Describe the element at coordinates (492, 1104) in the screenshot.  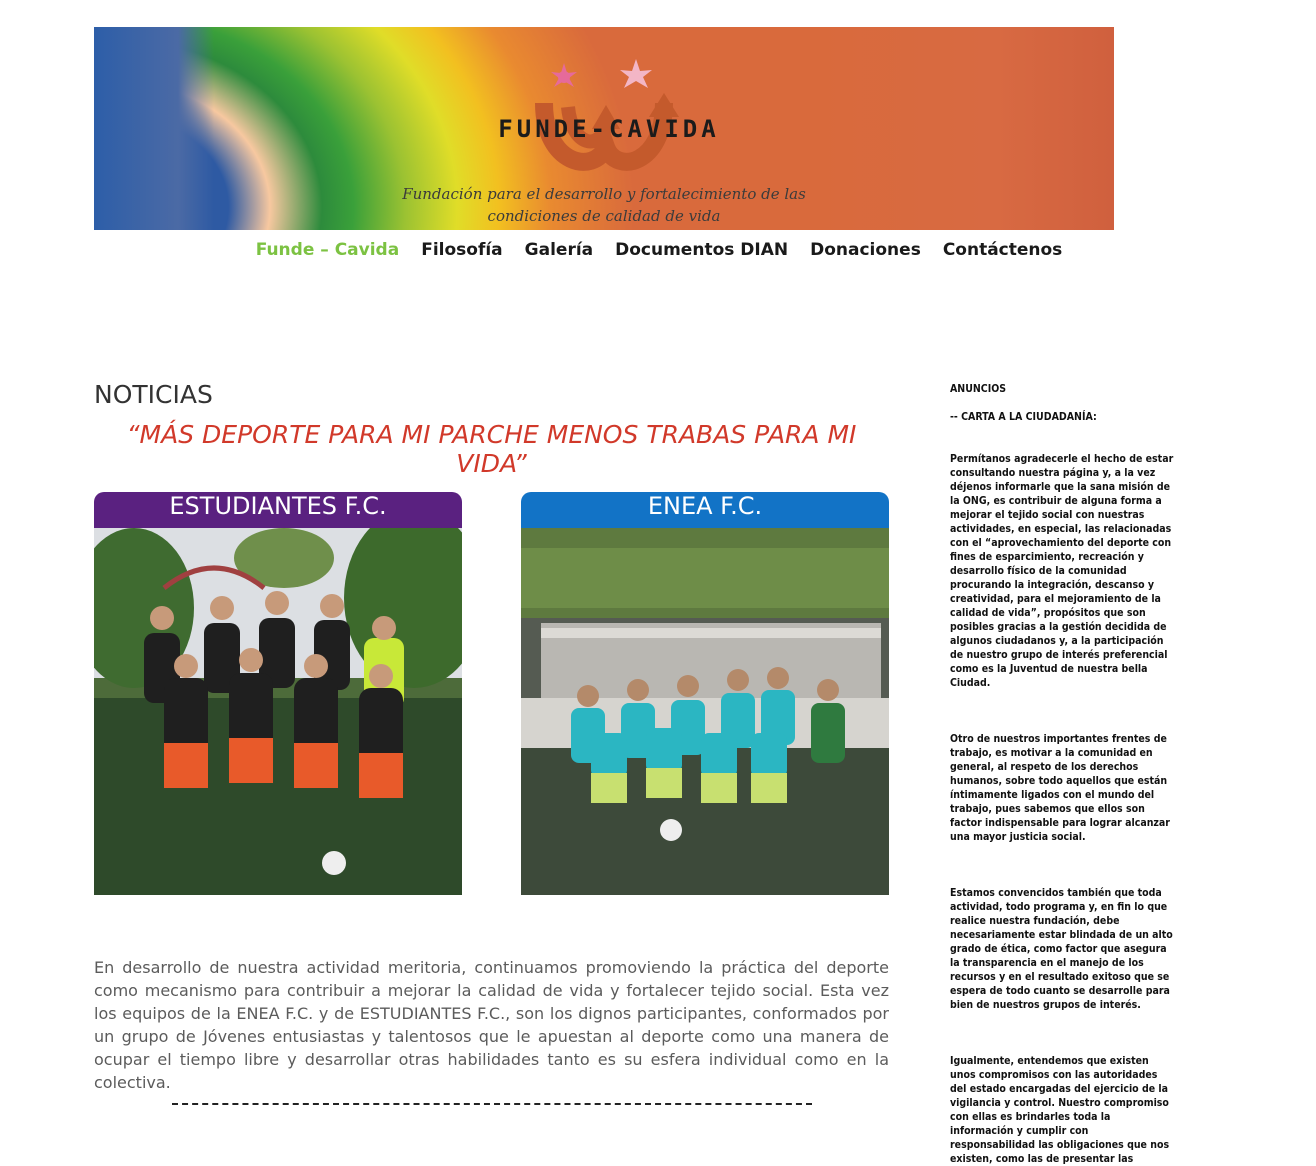
I see `divider` at that location.